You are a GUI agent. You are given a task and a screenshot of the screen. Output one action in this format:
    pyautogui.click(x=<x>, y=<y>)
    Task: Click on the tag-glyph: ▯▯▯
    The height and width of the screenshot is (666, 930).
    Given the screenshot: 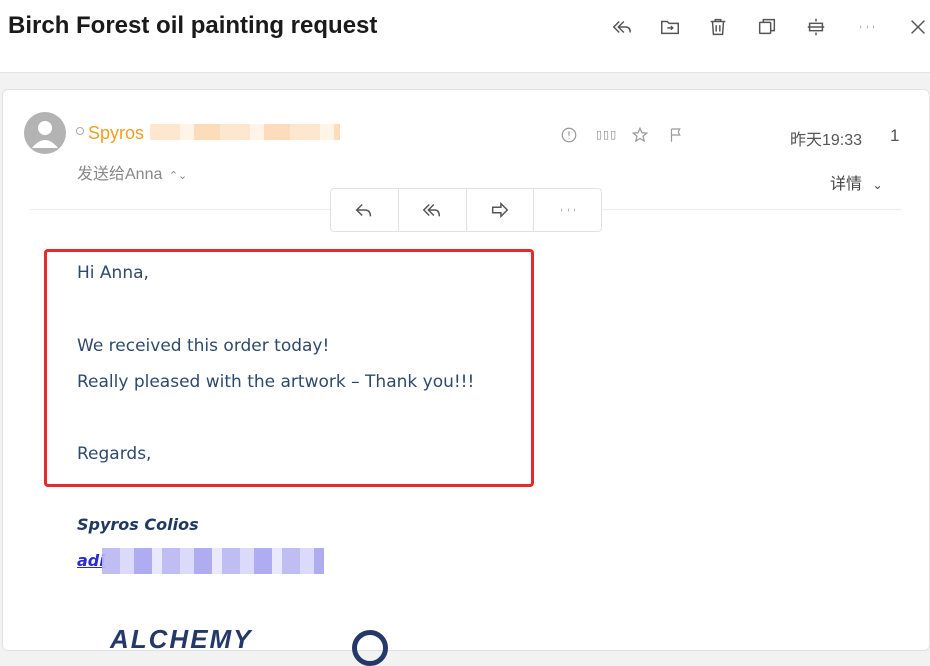 What is the action you would take?
    pyautogui.click(x=606, y=134)
    